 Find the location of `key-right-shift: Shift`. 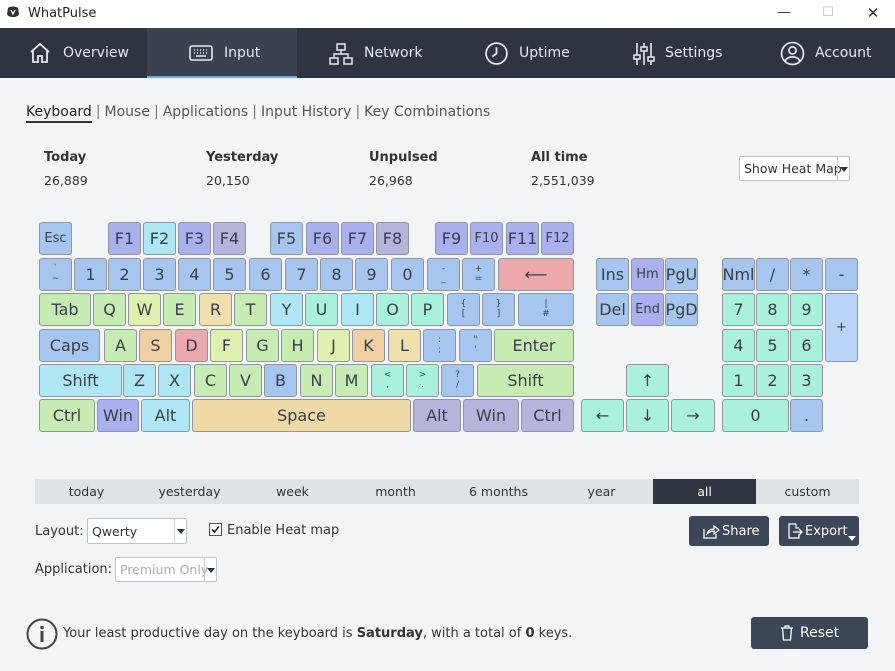

key-right-shift: Shift is located at coordinates (525, 380).